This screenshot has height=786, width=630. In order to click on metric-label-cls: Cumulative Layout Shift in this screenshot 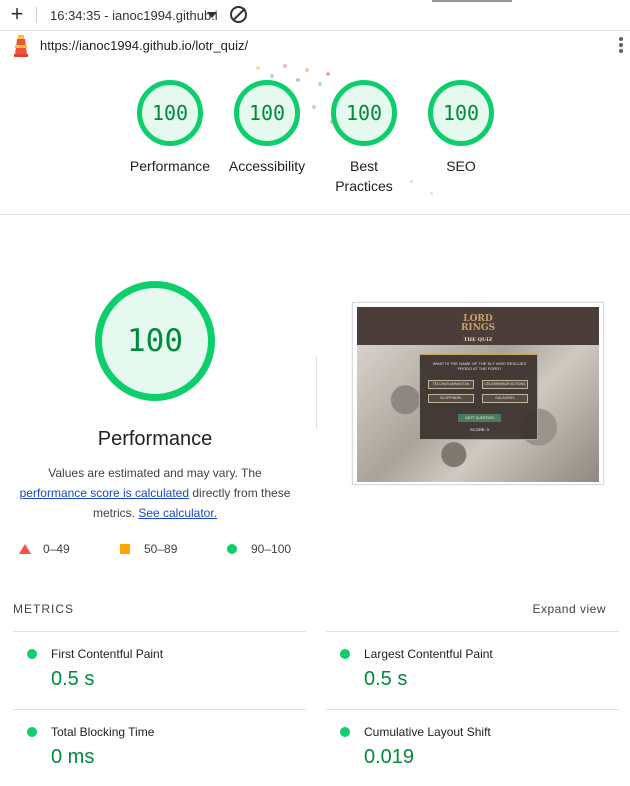, I will do `click(427, 732)`.